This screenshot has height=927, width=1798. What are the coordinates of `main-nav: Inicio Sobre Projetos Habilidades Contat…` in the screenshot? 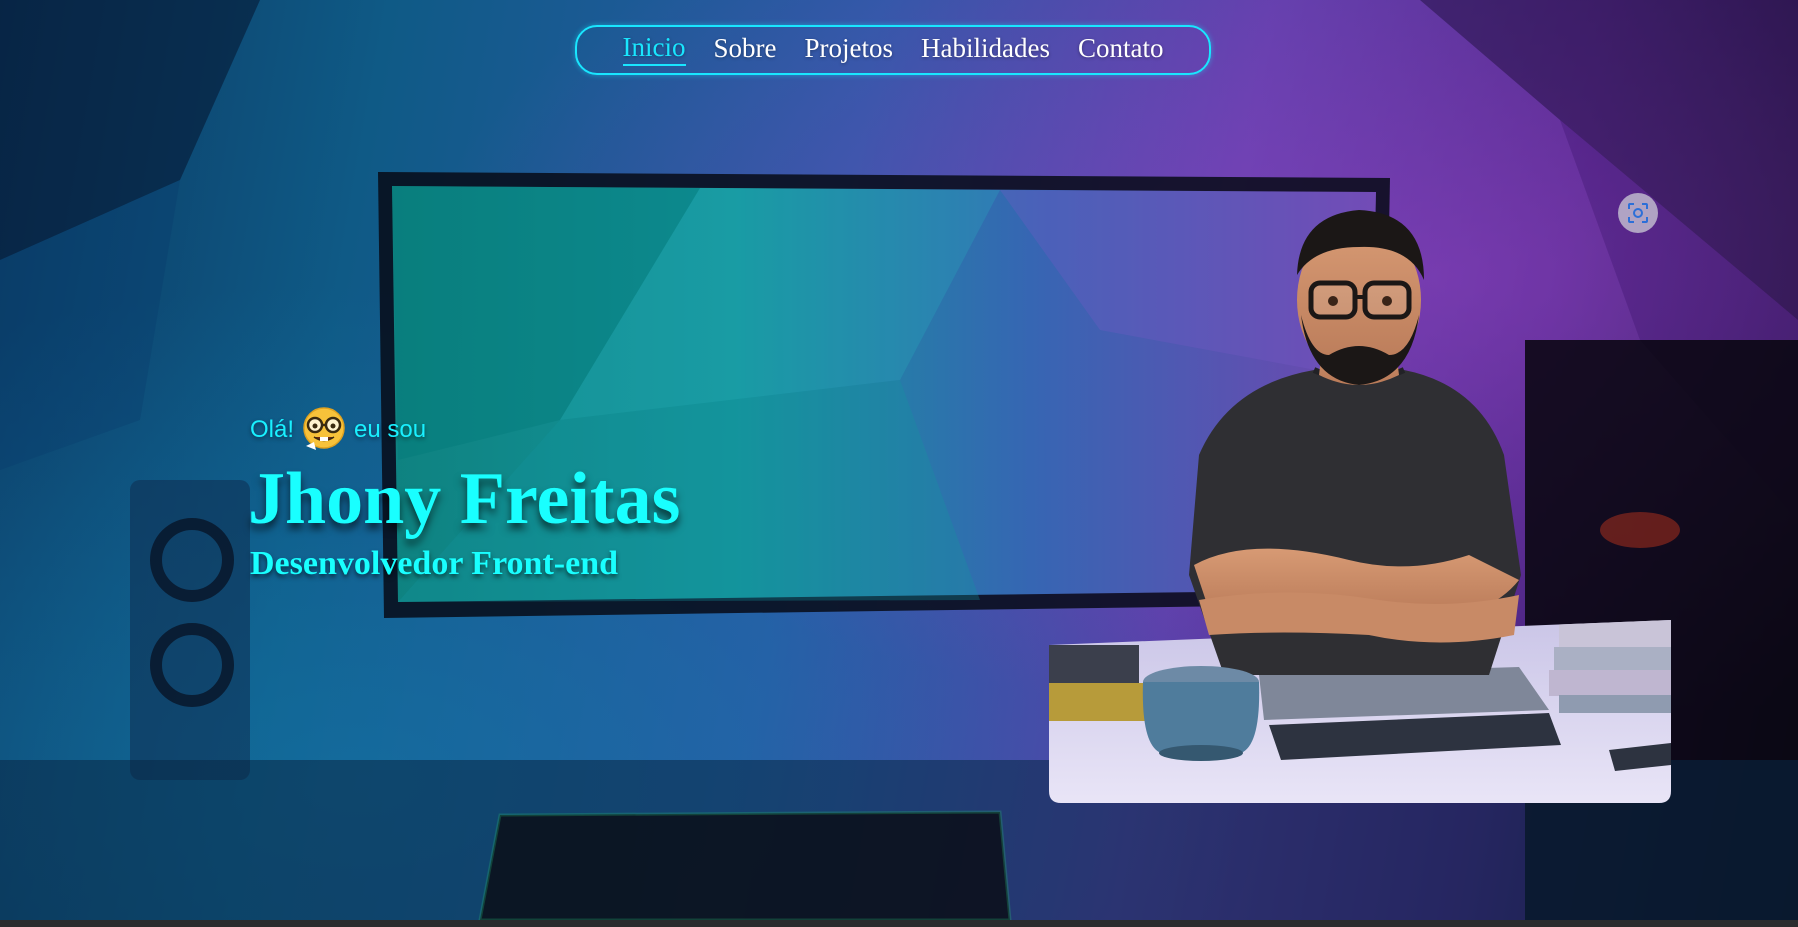 It's located at (893, 50).